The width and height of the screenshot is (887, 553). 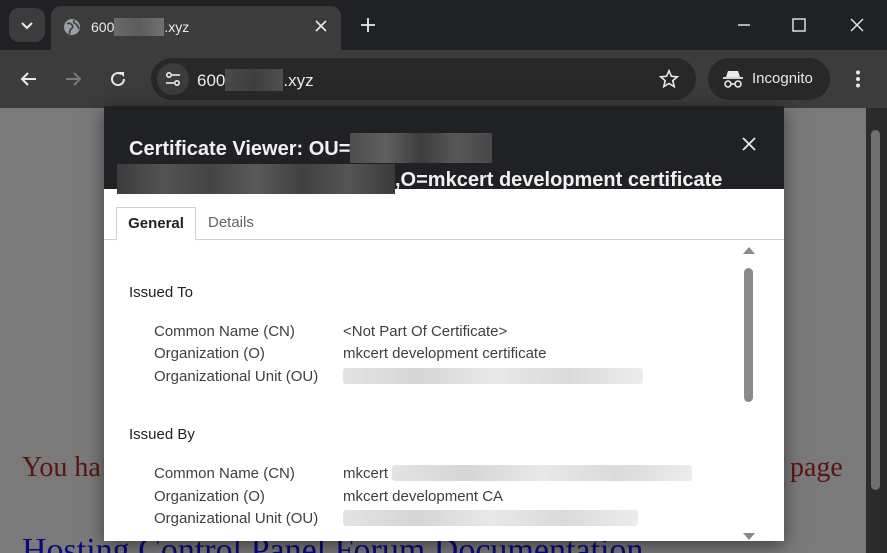 I want to click on browser-tab: 600 .xyz, so click(x=196, y=28).